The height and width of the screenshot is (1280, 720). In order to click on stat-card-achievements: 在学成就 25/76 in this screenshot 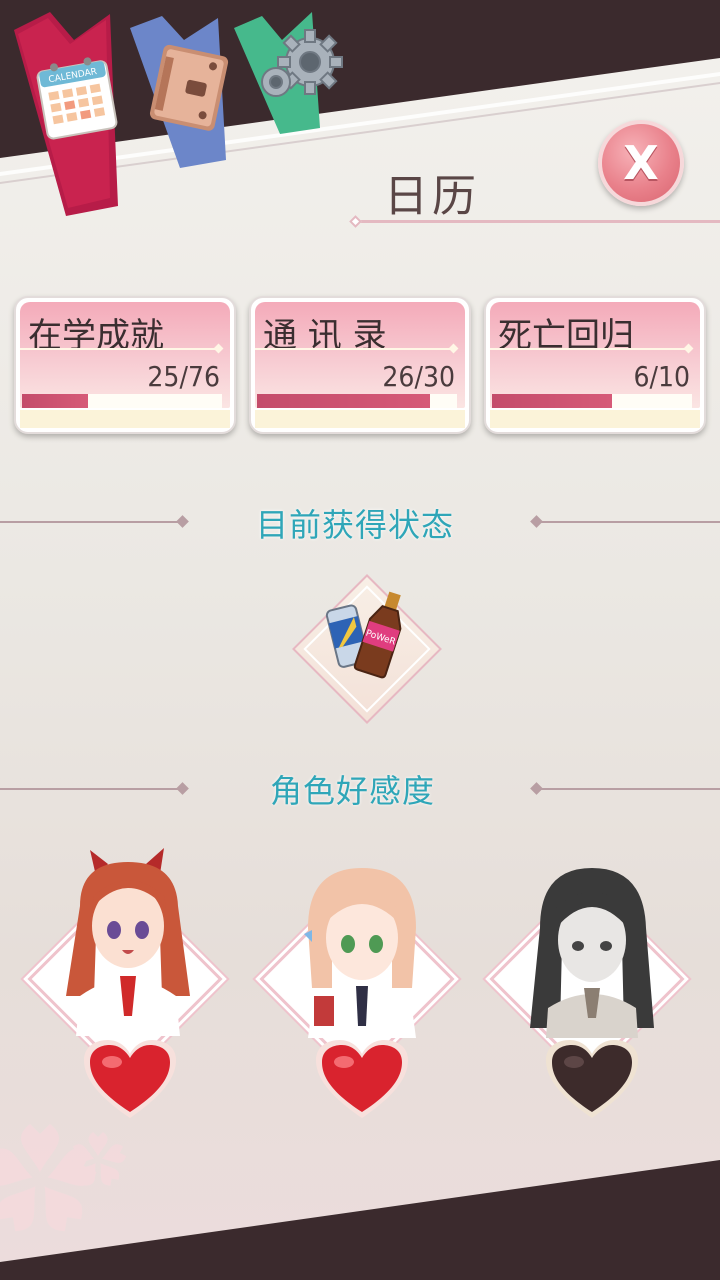, I will do `click(125, 365)`.